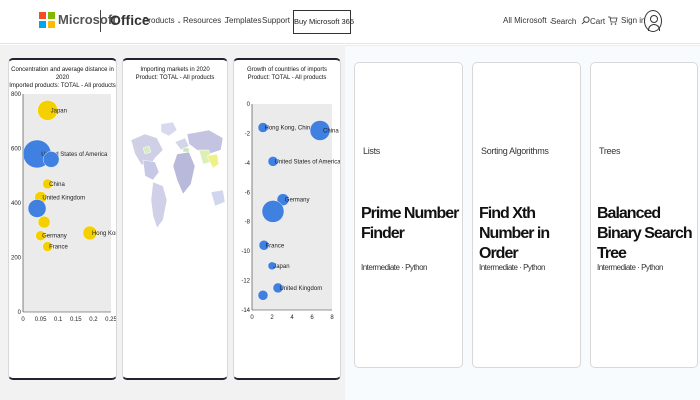 The width and height of the screenshot is (700, 400). What do you see at coordinates (312, 318) in the screenshot?
I see `x-tick-label: 6` at bounding box center [312, 318].